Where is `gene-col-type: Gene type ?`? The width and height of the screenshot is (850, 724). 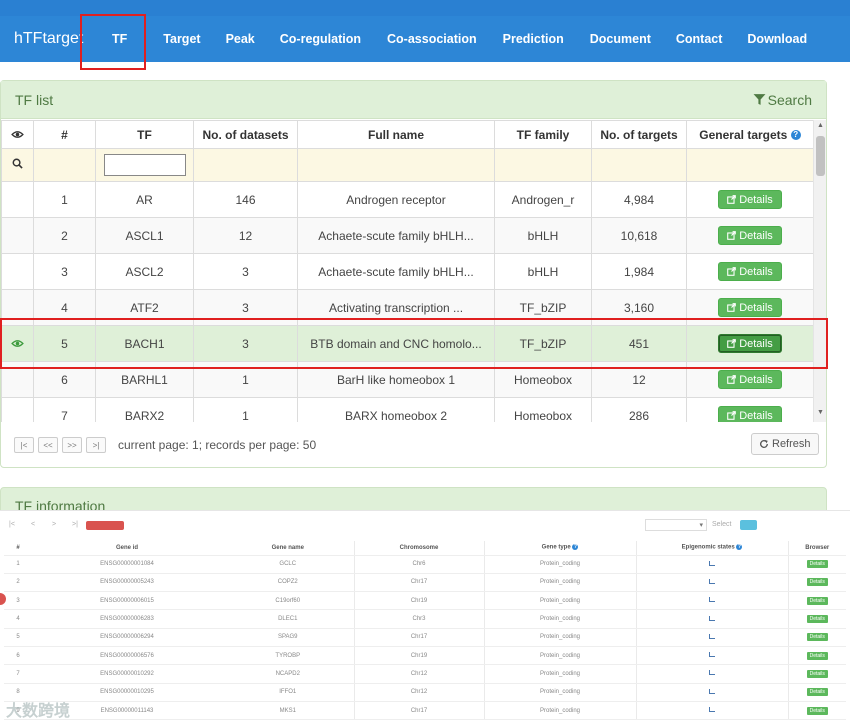 gene-col-type: Gene type ? is located at coordinates (559, 548).